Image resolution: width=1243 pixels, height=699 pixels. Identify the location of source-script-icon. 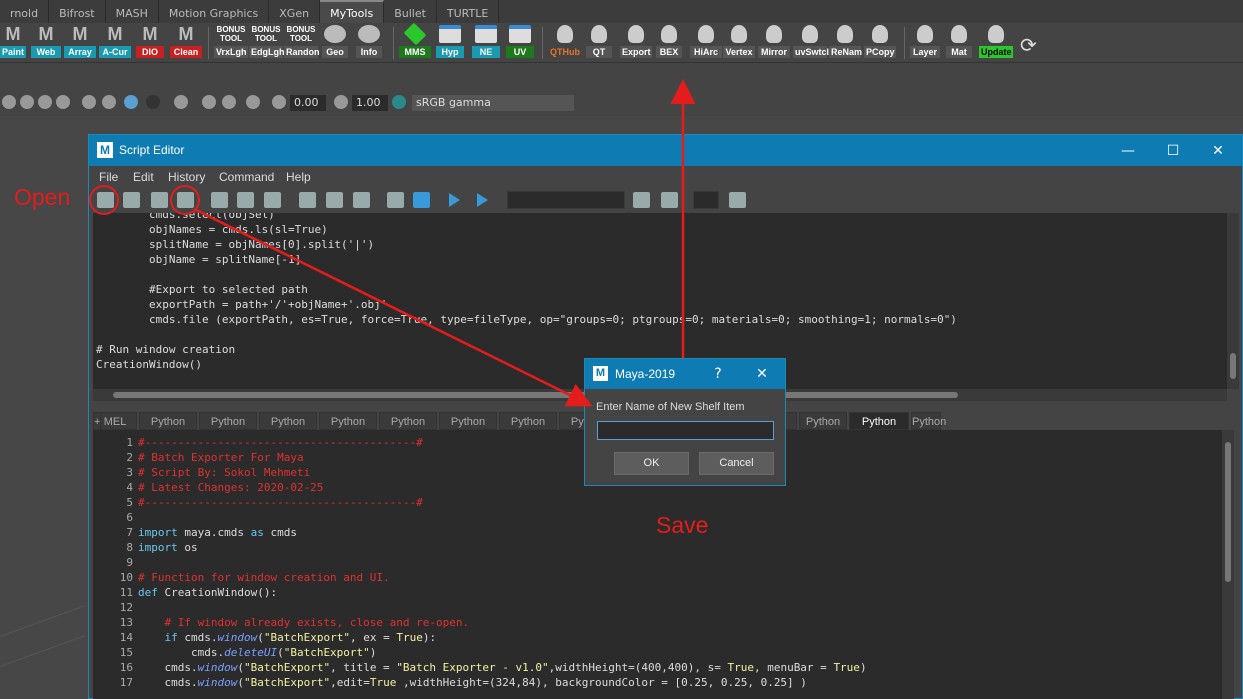
(131, 200).